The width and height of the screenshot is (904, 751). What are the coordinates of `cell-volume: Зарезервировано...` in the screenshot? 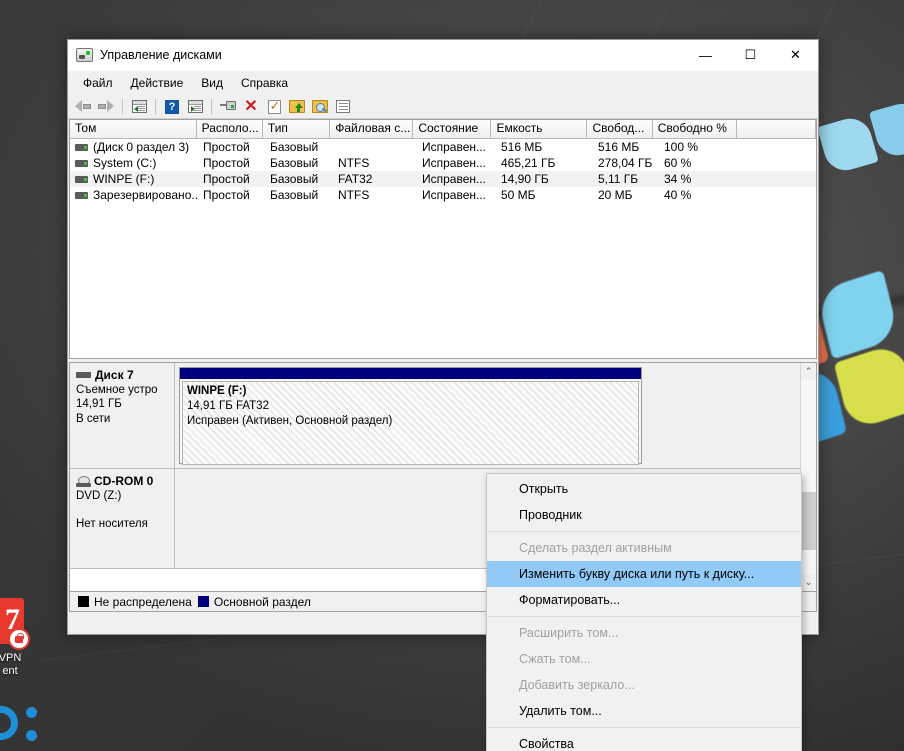 It's located at (134, 195).